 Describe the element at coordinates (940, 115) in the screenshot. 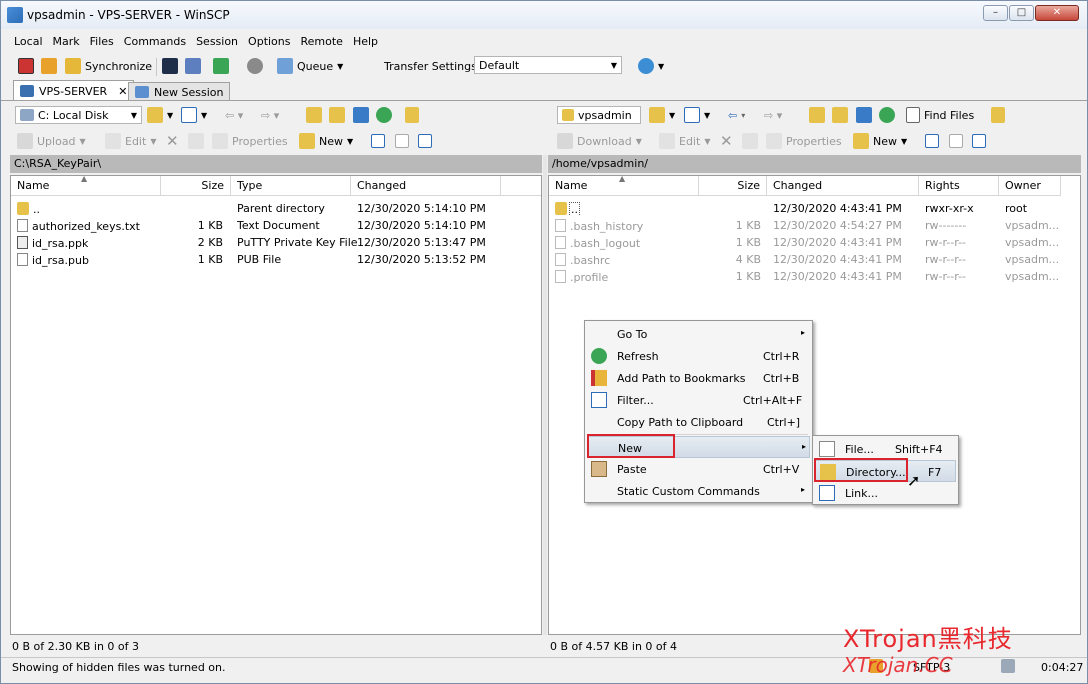

I see `find-files-button: Find Files` at that location.